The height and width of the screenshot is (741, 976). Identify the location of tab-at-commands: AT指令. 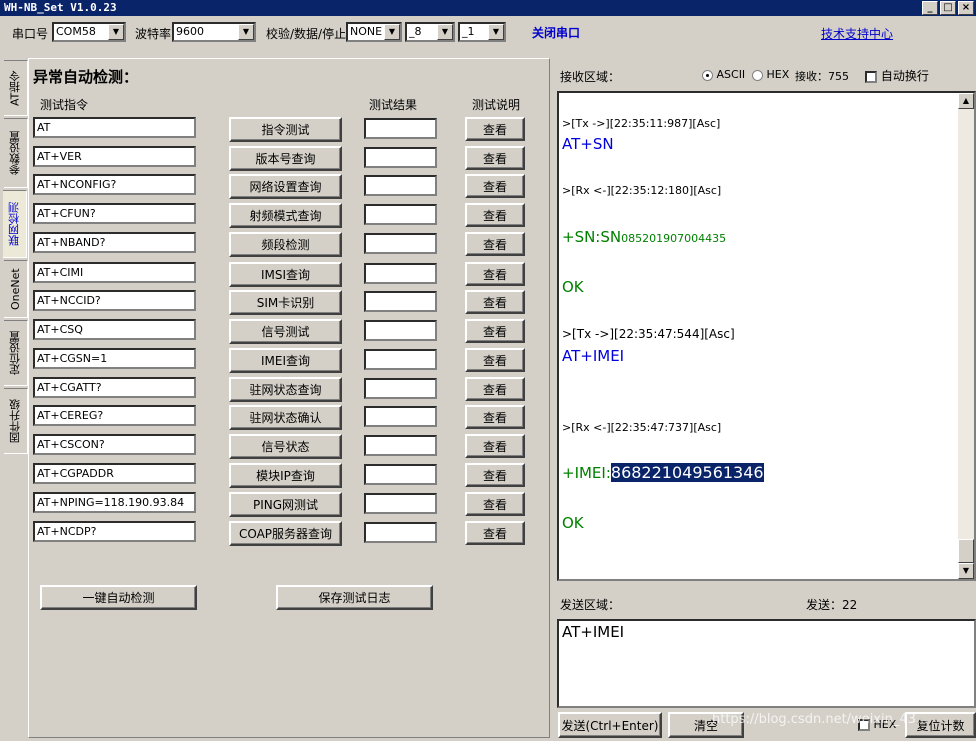
(16, 88).